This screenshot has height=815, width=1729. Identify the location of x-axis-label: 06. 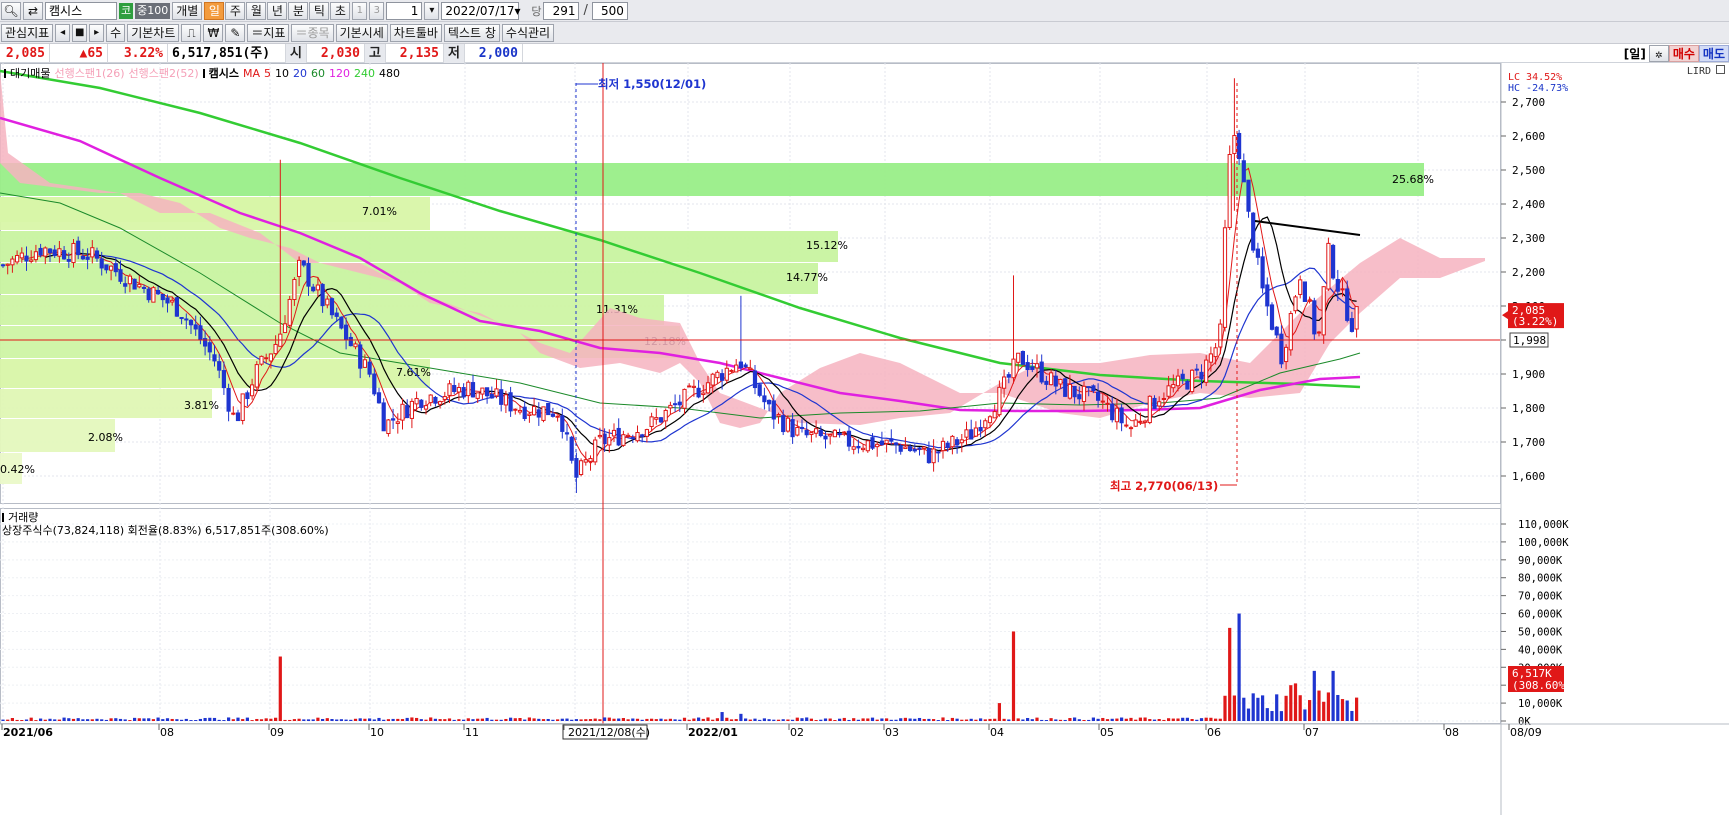
(1214, 732).